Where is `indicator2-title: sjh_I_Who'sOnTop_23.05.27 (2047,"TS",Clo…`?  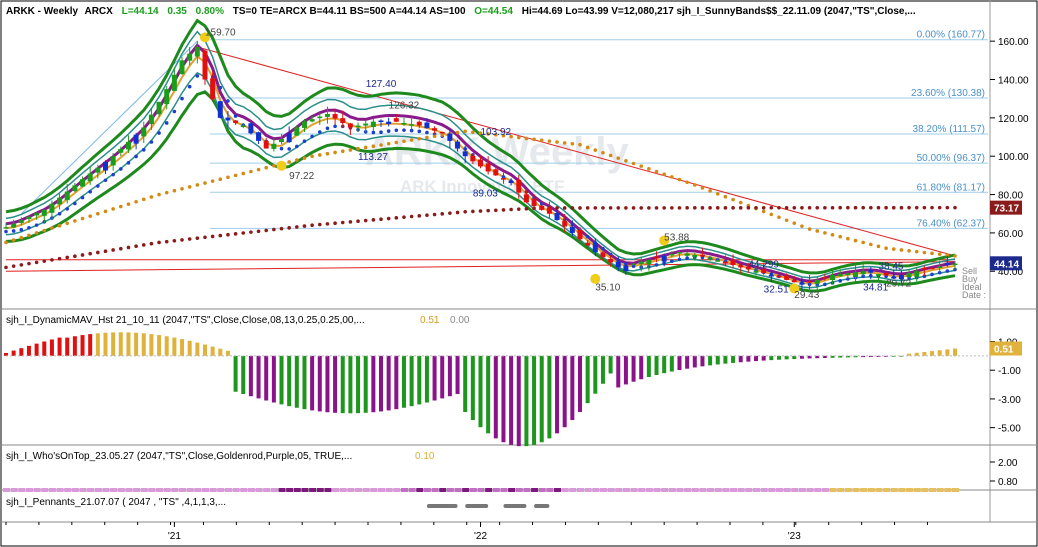 indicator2-title: sjh_I_Who'sOnTop_23.05.27 (2047,"TS",Clo… is located at coordinates (179, 456).